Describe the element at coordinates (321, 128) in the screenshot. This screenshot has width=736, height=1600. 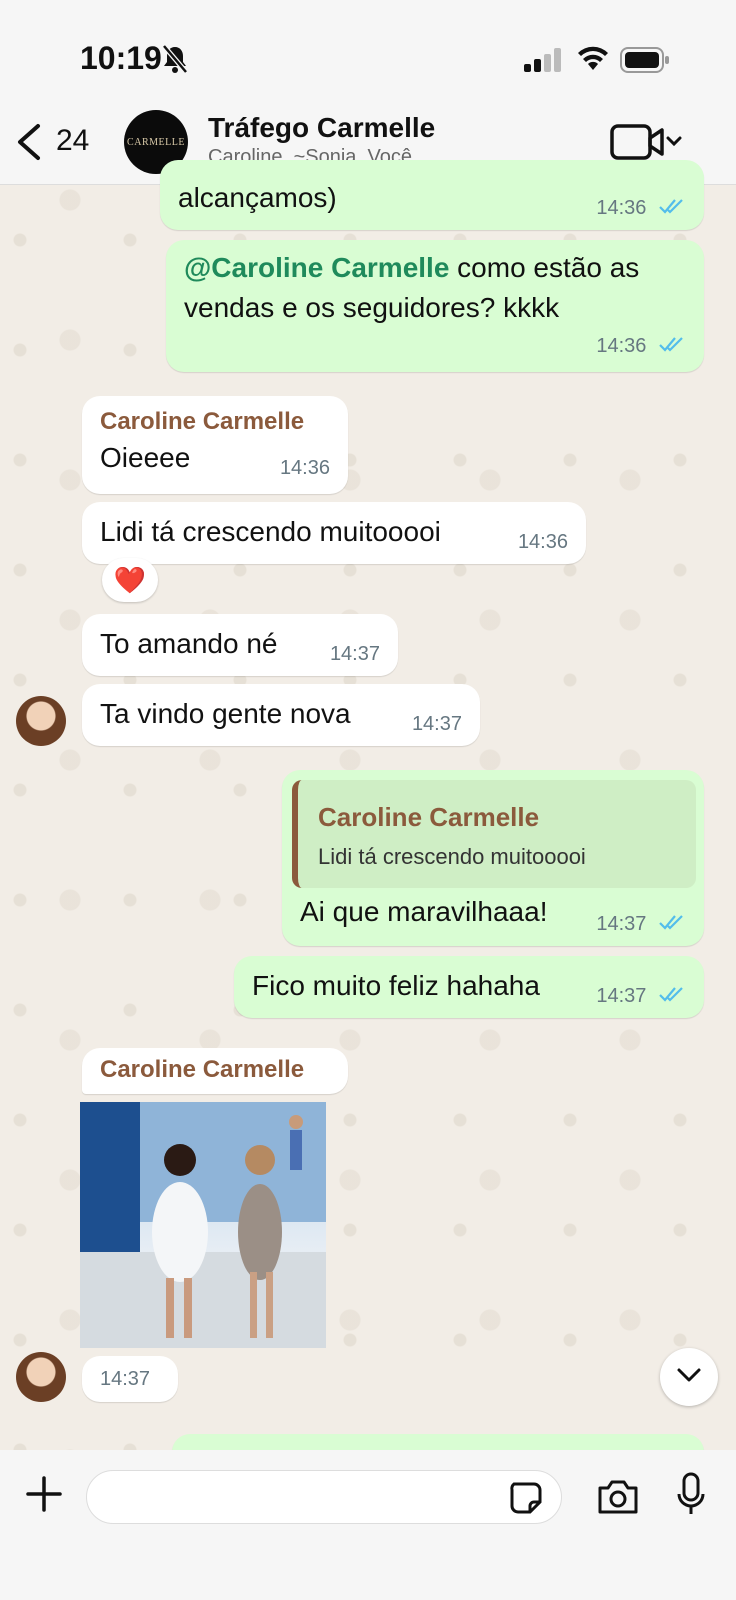
I see `group-title: Tráfego Carmelle` at that location.